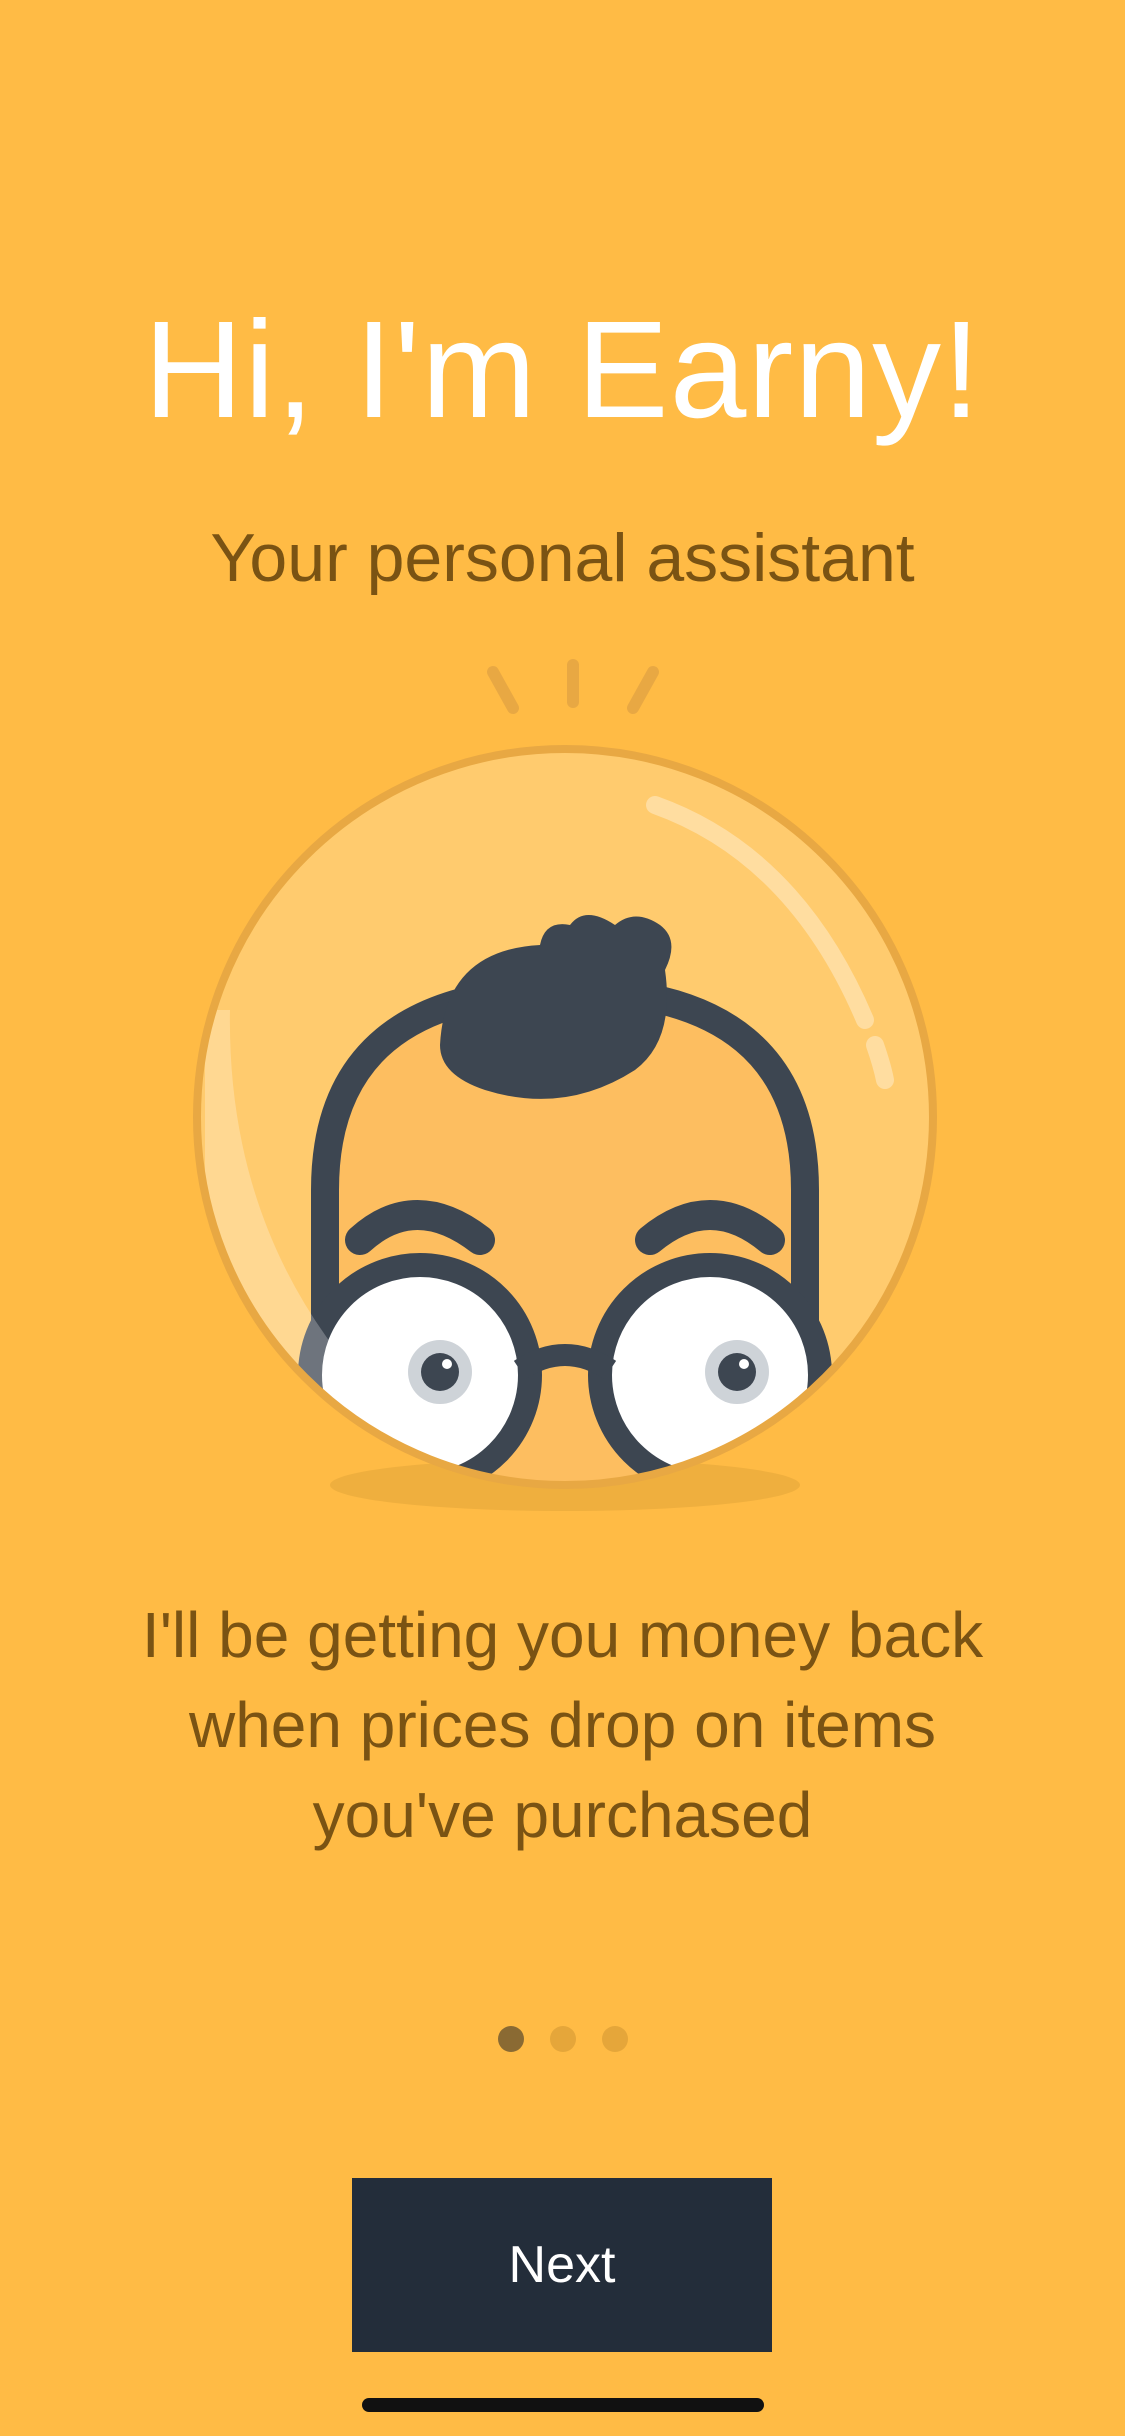 The image size is (1125, 2436). I want to click on page-indicator, so click(562, 2040).